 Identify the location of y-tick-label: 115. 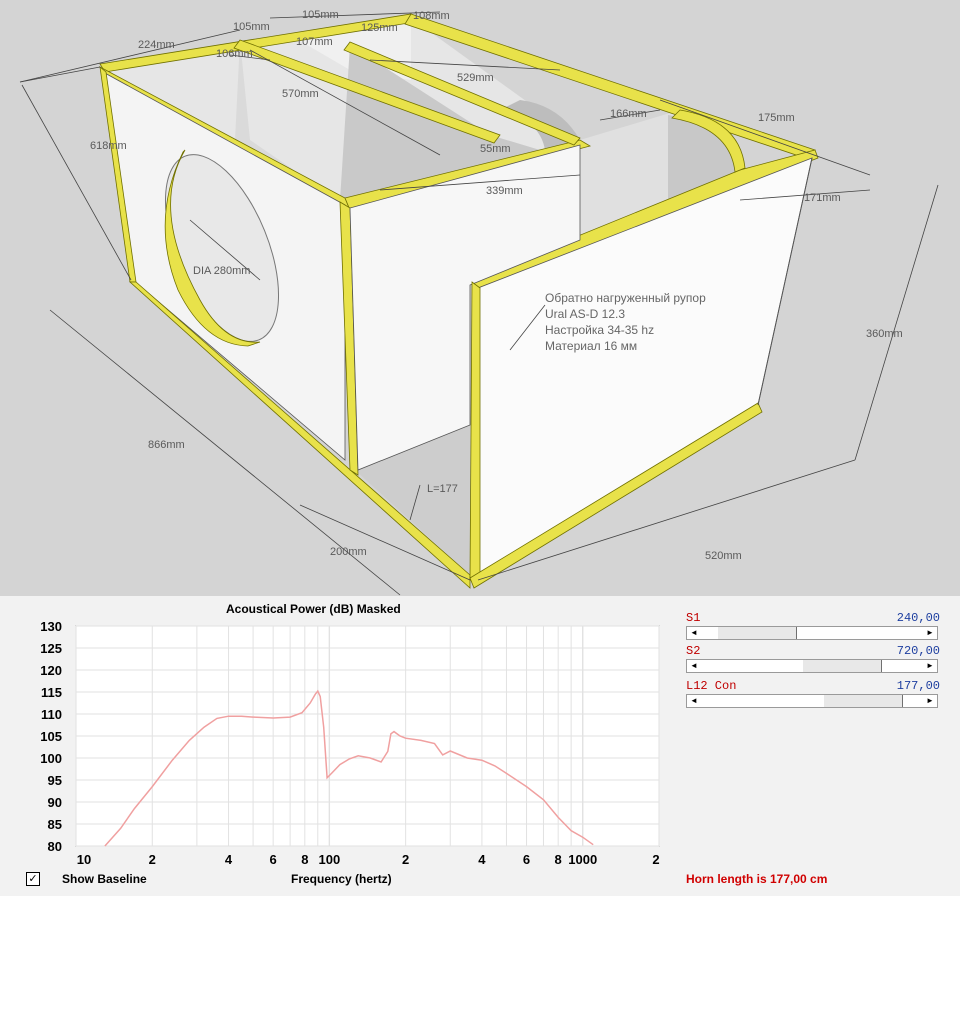
(51, 692).